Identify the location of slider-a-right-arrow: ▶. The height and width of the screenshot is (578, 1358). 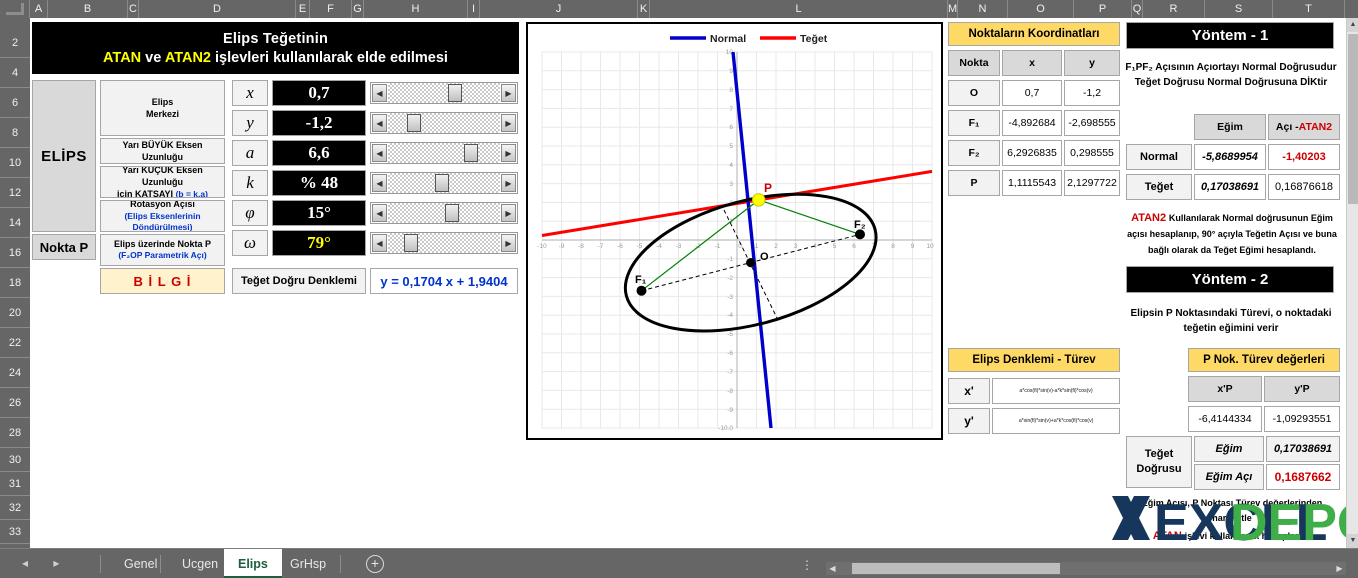
(508, 153).